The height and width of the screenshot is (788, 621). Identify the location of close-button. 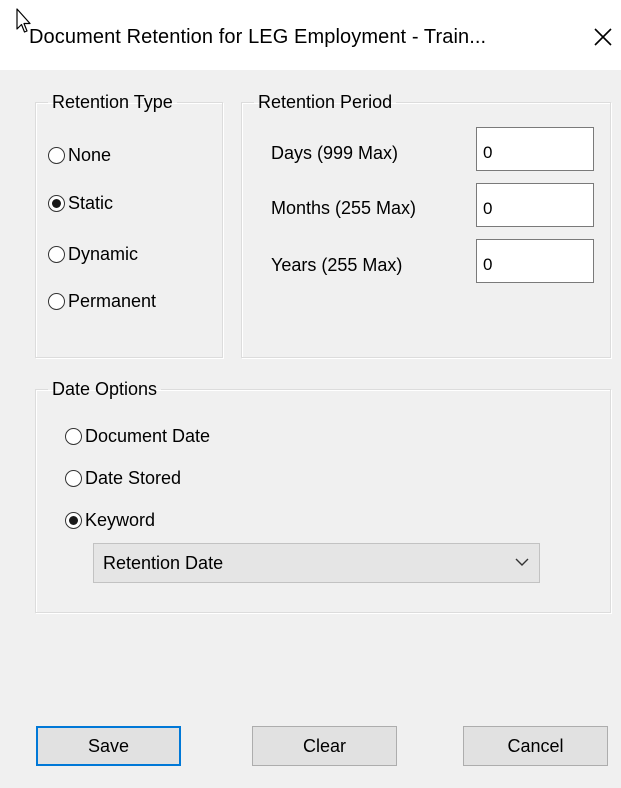
(603, 37).